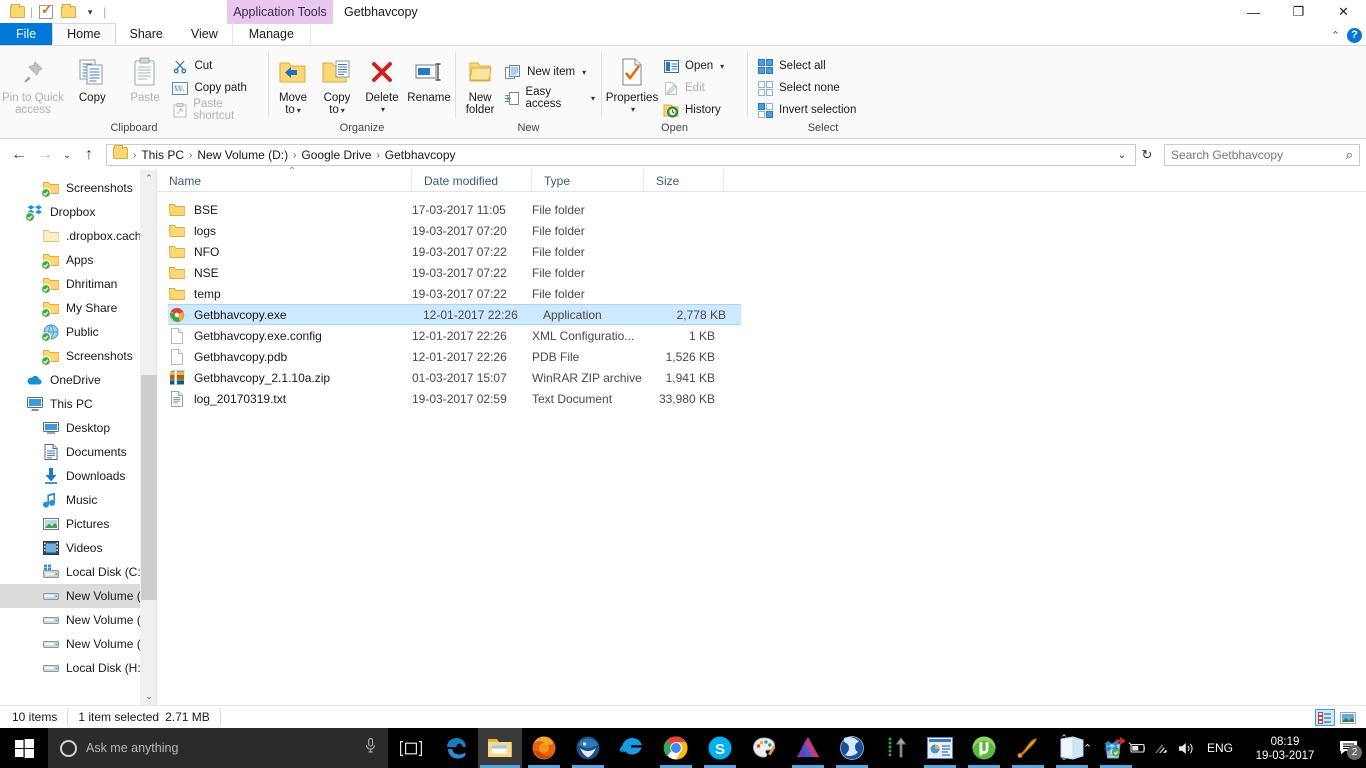 The width and height of the screenshot is (1366, 768). Describe the element at coordinates (19, 155) in the screenshot. I see `back-button: ←` at that location.